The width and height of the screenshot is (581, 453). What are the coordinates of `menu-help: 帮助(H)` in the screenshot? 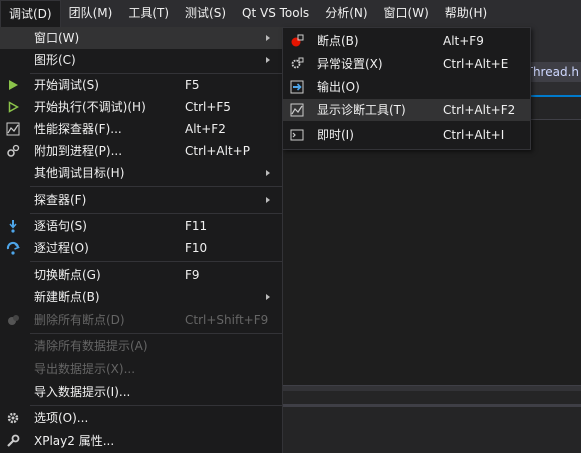 It's located at (466, 13).